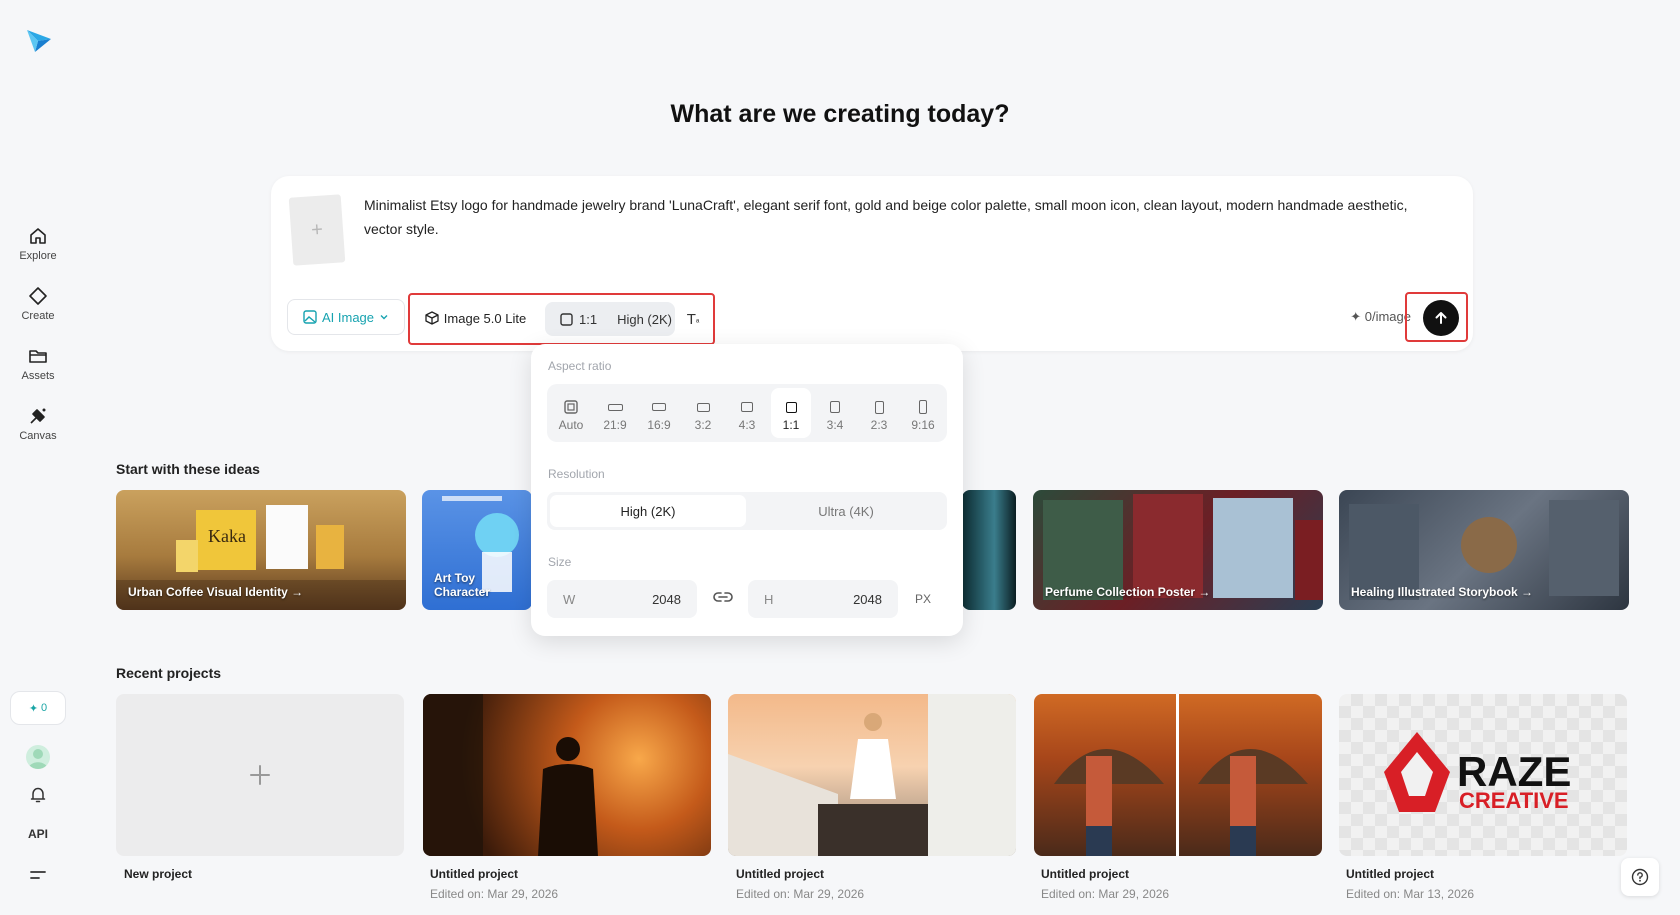  I want to click on sidebar-item-canvas: Canvas, so click(38, 424).